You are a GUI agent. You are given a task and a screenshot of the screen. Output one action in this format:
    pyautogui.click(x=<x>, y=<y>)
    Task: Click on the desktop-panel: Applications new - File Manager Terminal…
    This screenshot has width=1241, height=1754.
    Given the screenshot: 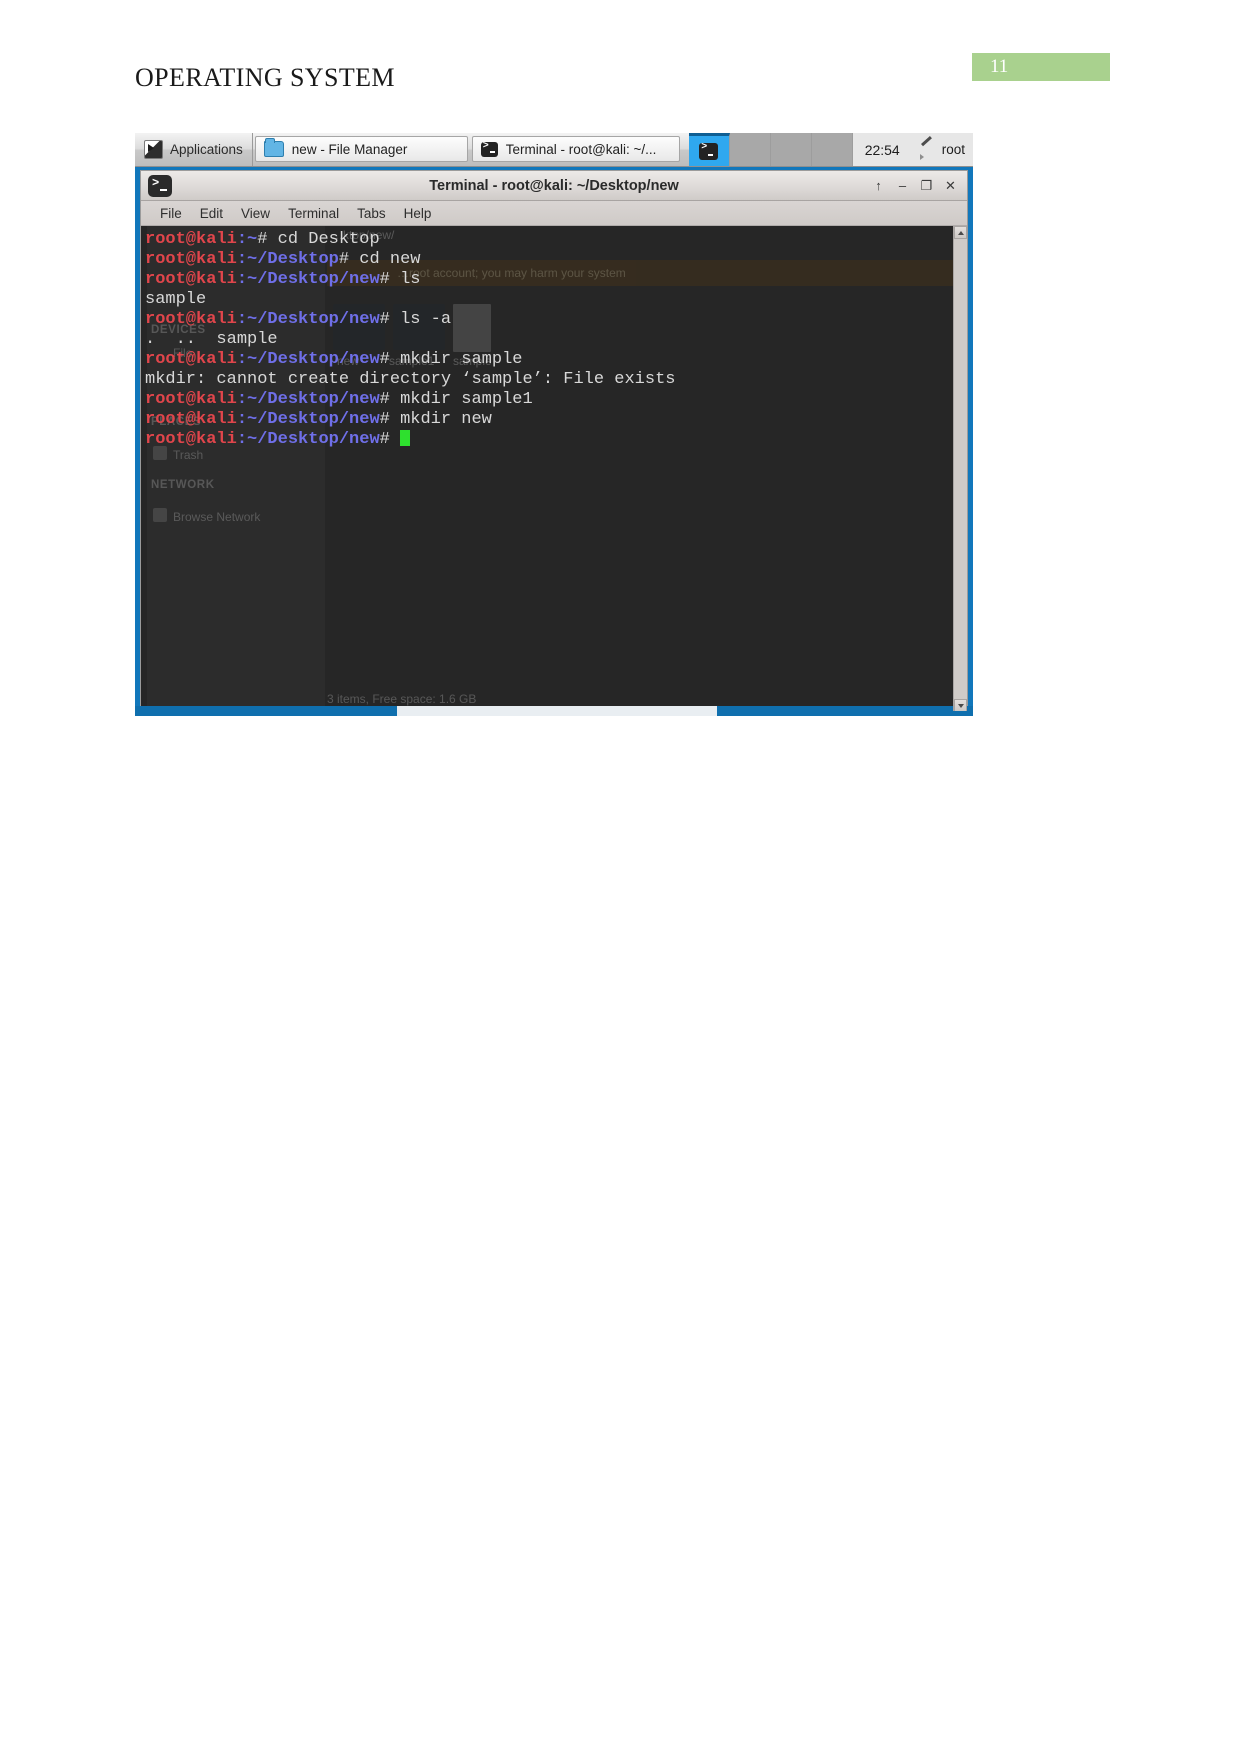 What is the action you would take?
    pyautogui.click(x=554, y=150)
    